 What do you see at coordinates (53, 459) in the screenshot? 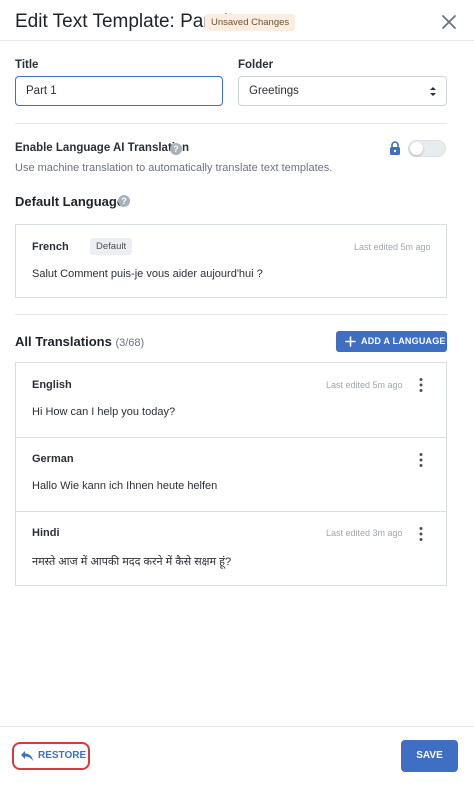
I see `language-name: German` at bounding box center [53, 459].